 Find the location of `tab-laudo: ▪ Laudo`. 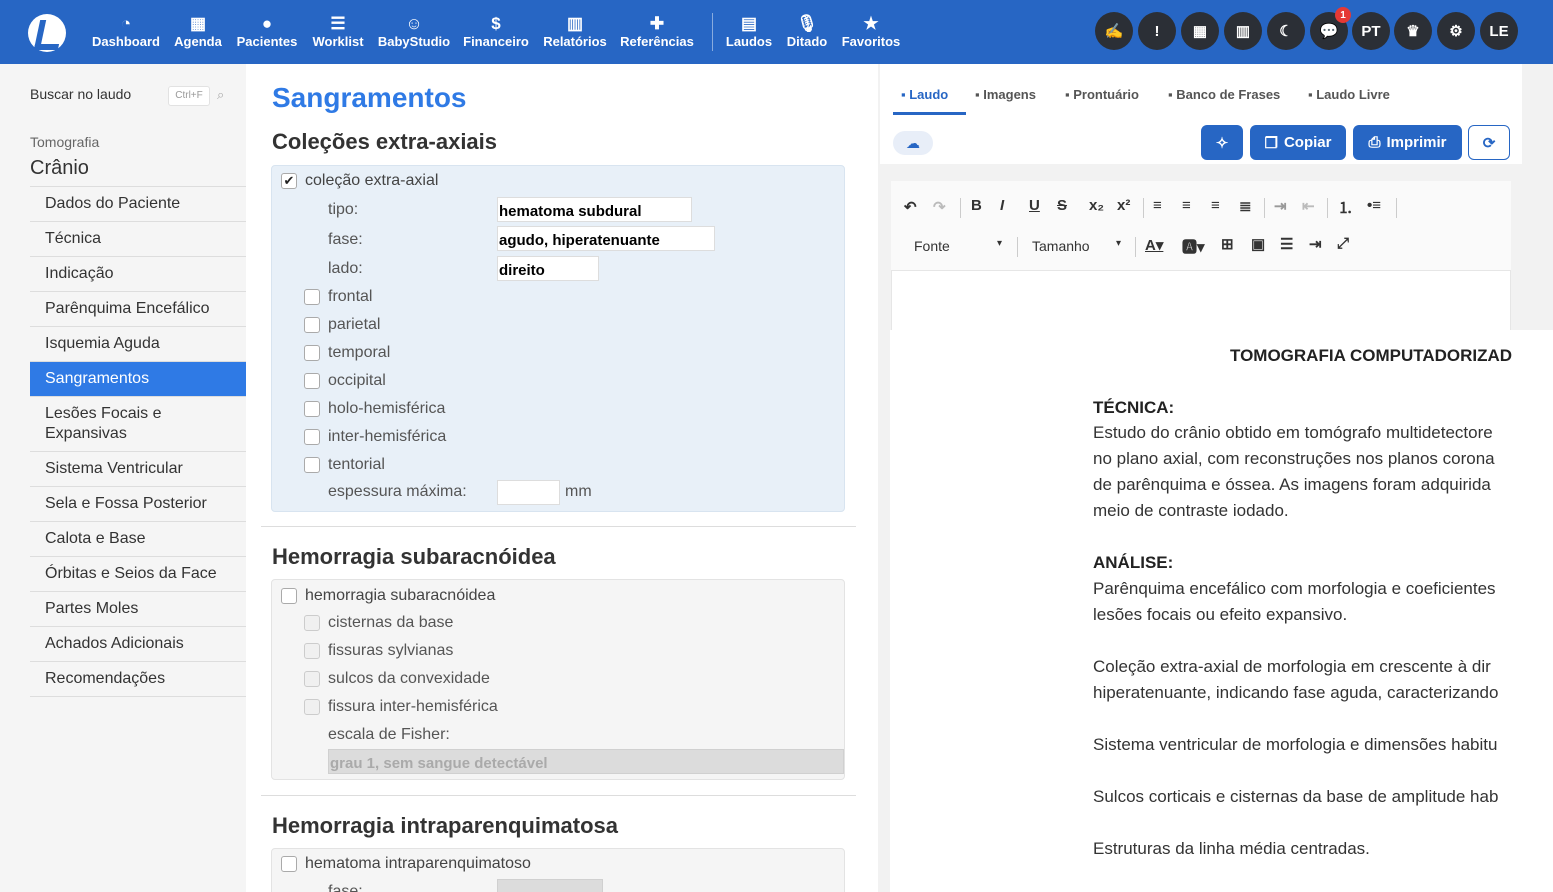

tab-laudo: ▪ Laudo is located at coordinates (924, 94).